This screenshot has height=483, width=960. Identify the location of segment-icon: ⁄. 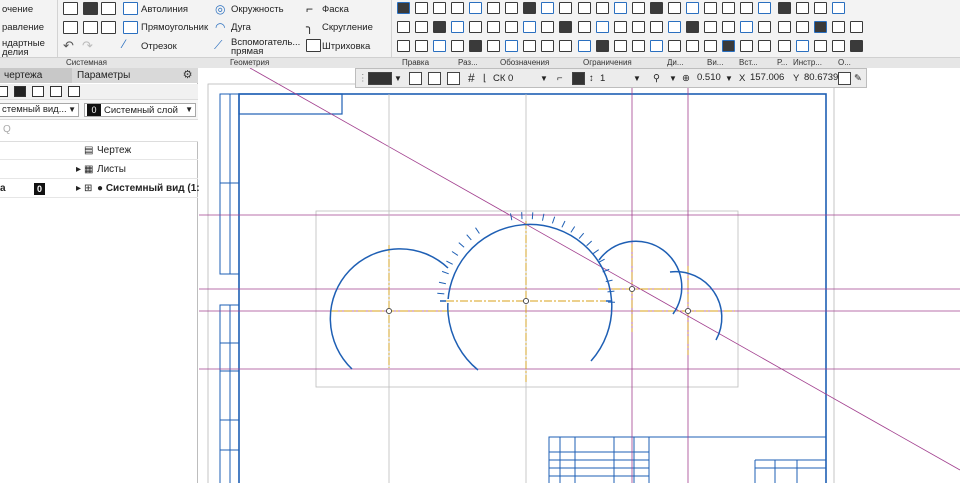
(124, 44).